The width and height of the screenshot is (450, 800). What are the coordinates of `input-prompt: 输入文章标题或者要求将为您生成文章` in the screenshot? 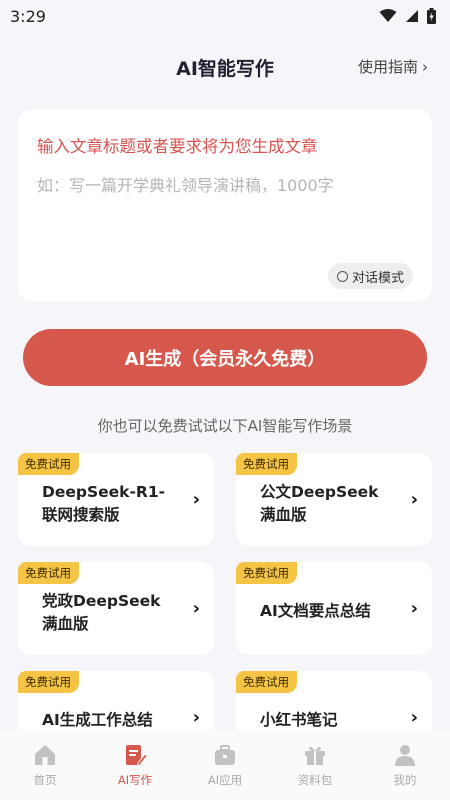 It's located at (177, 146).